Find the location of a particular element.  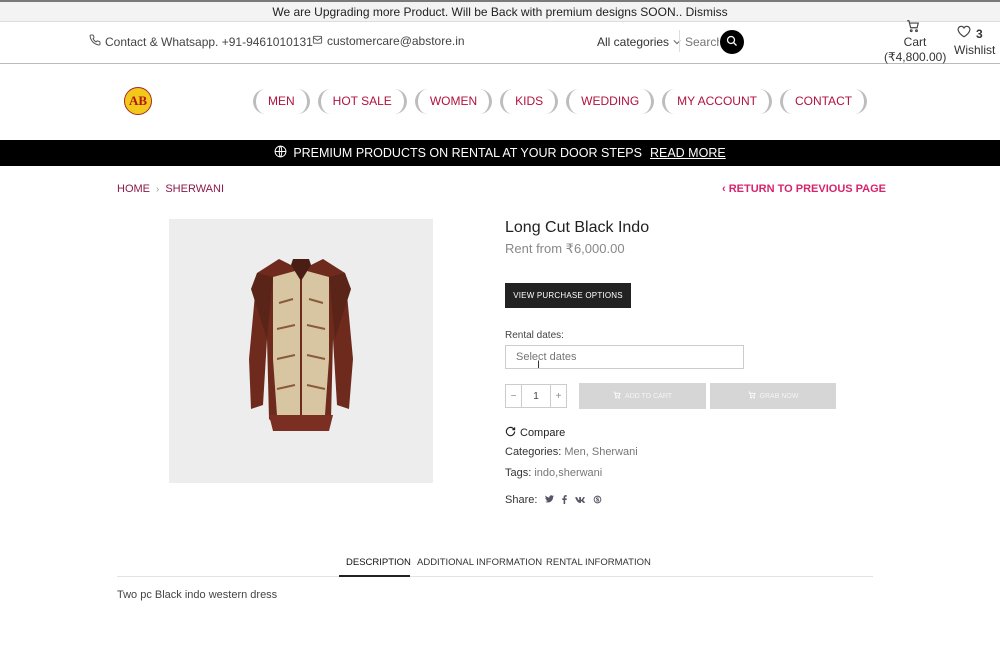

breadcrumb: HOME › SHERWANI is located at coordinates (170, 189).